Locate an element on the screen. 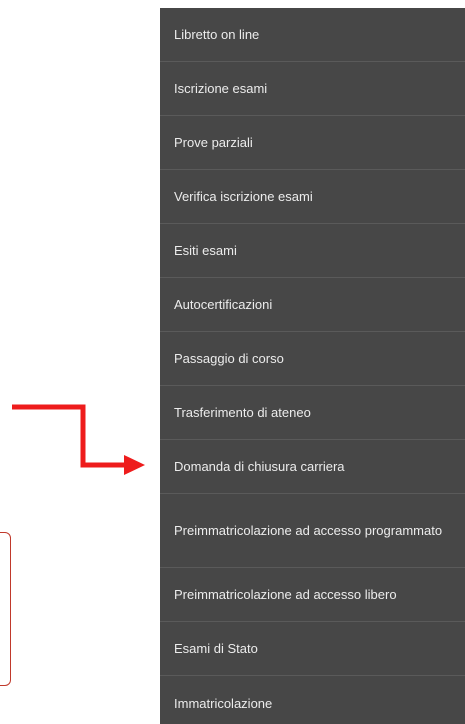 The height and width of the screenshot is (724, 465). annotation-arrow-line is located at coordinates (69, 436).